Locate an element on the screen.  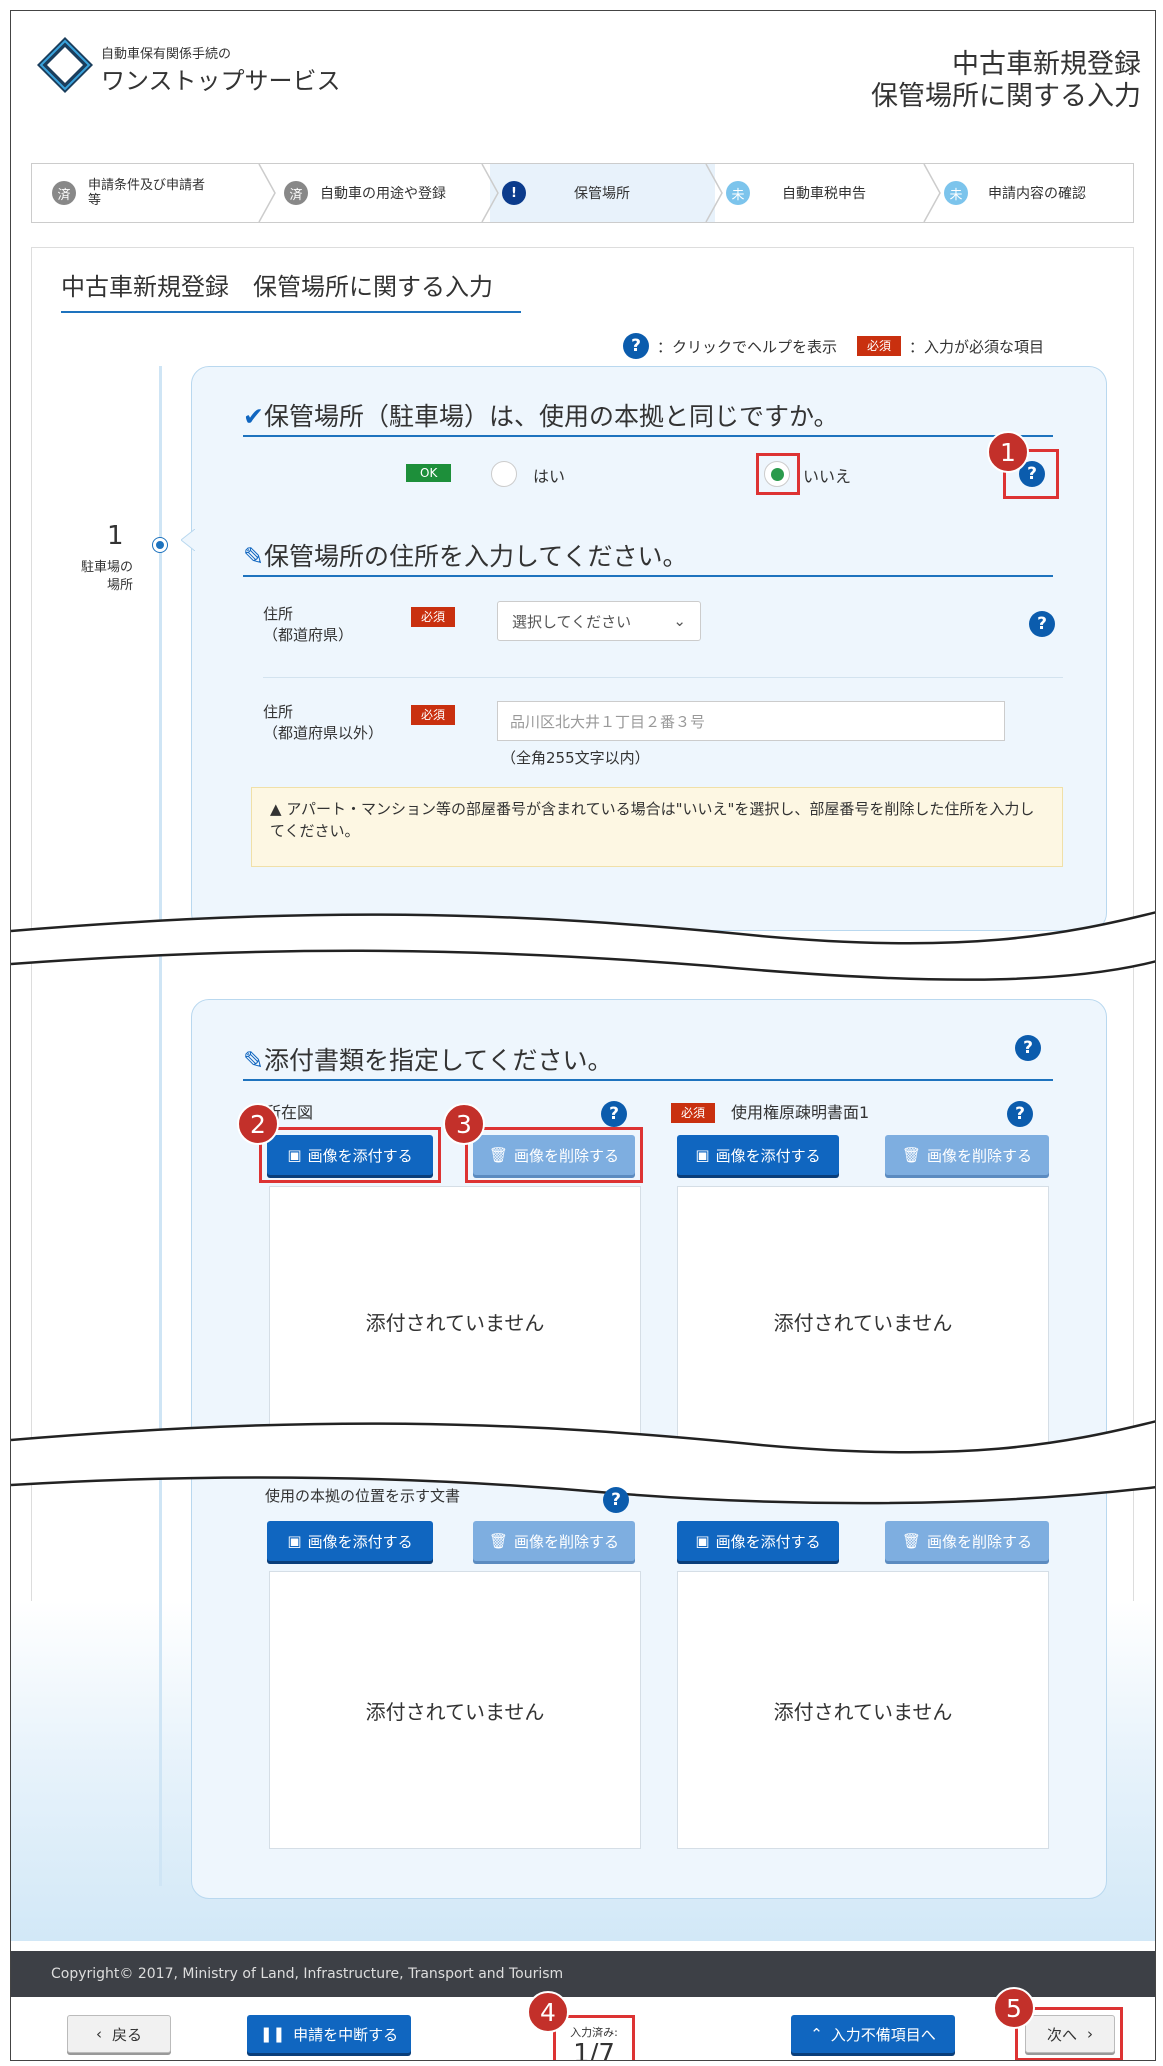
addr-label-2: （都道府県以外） is located at coordinates (323, 733).